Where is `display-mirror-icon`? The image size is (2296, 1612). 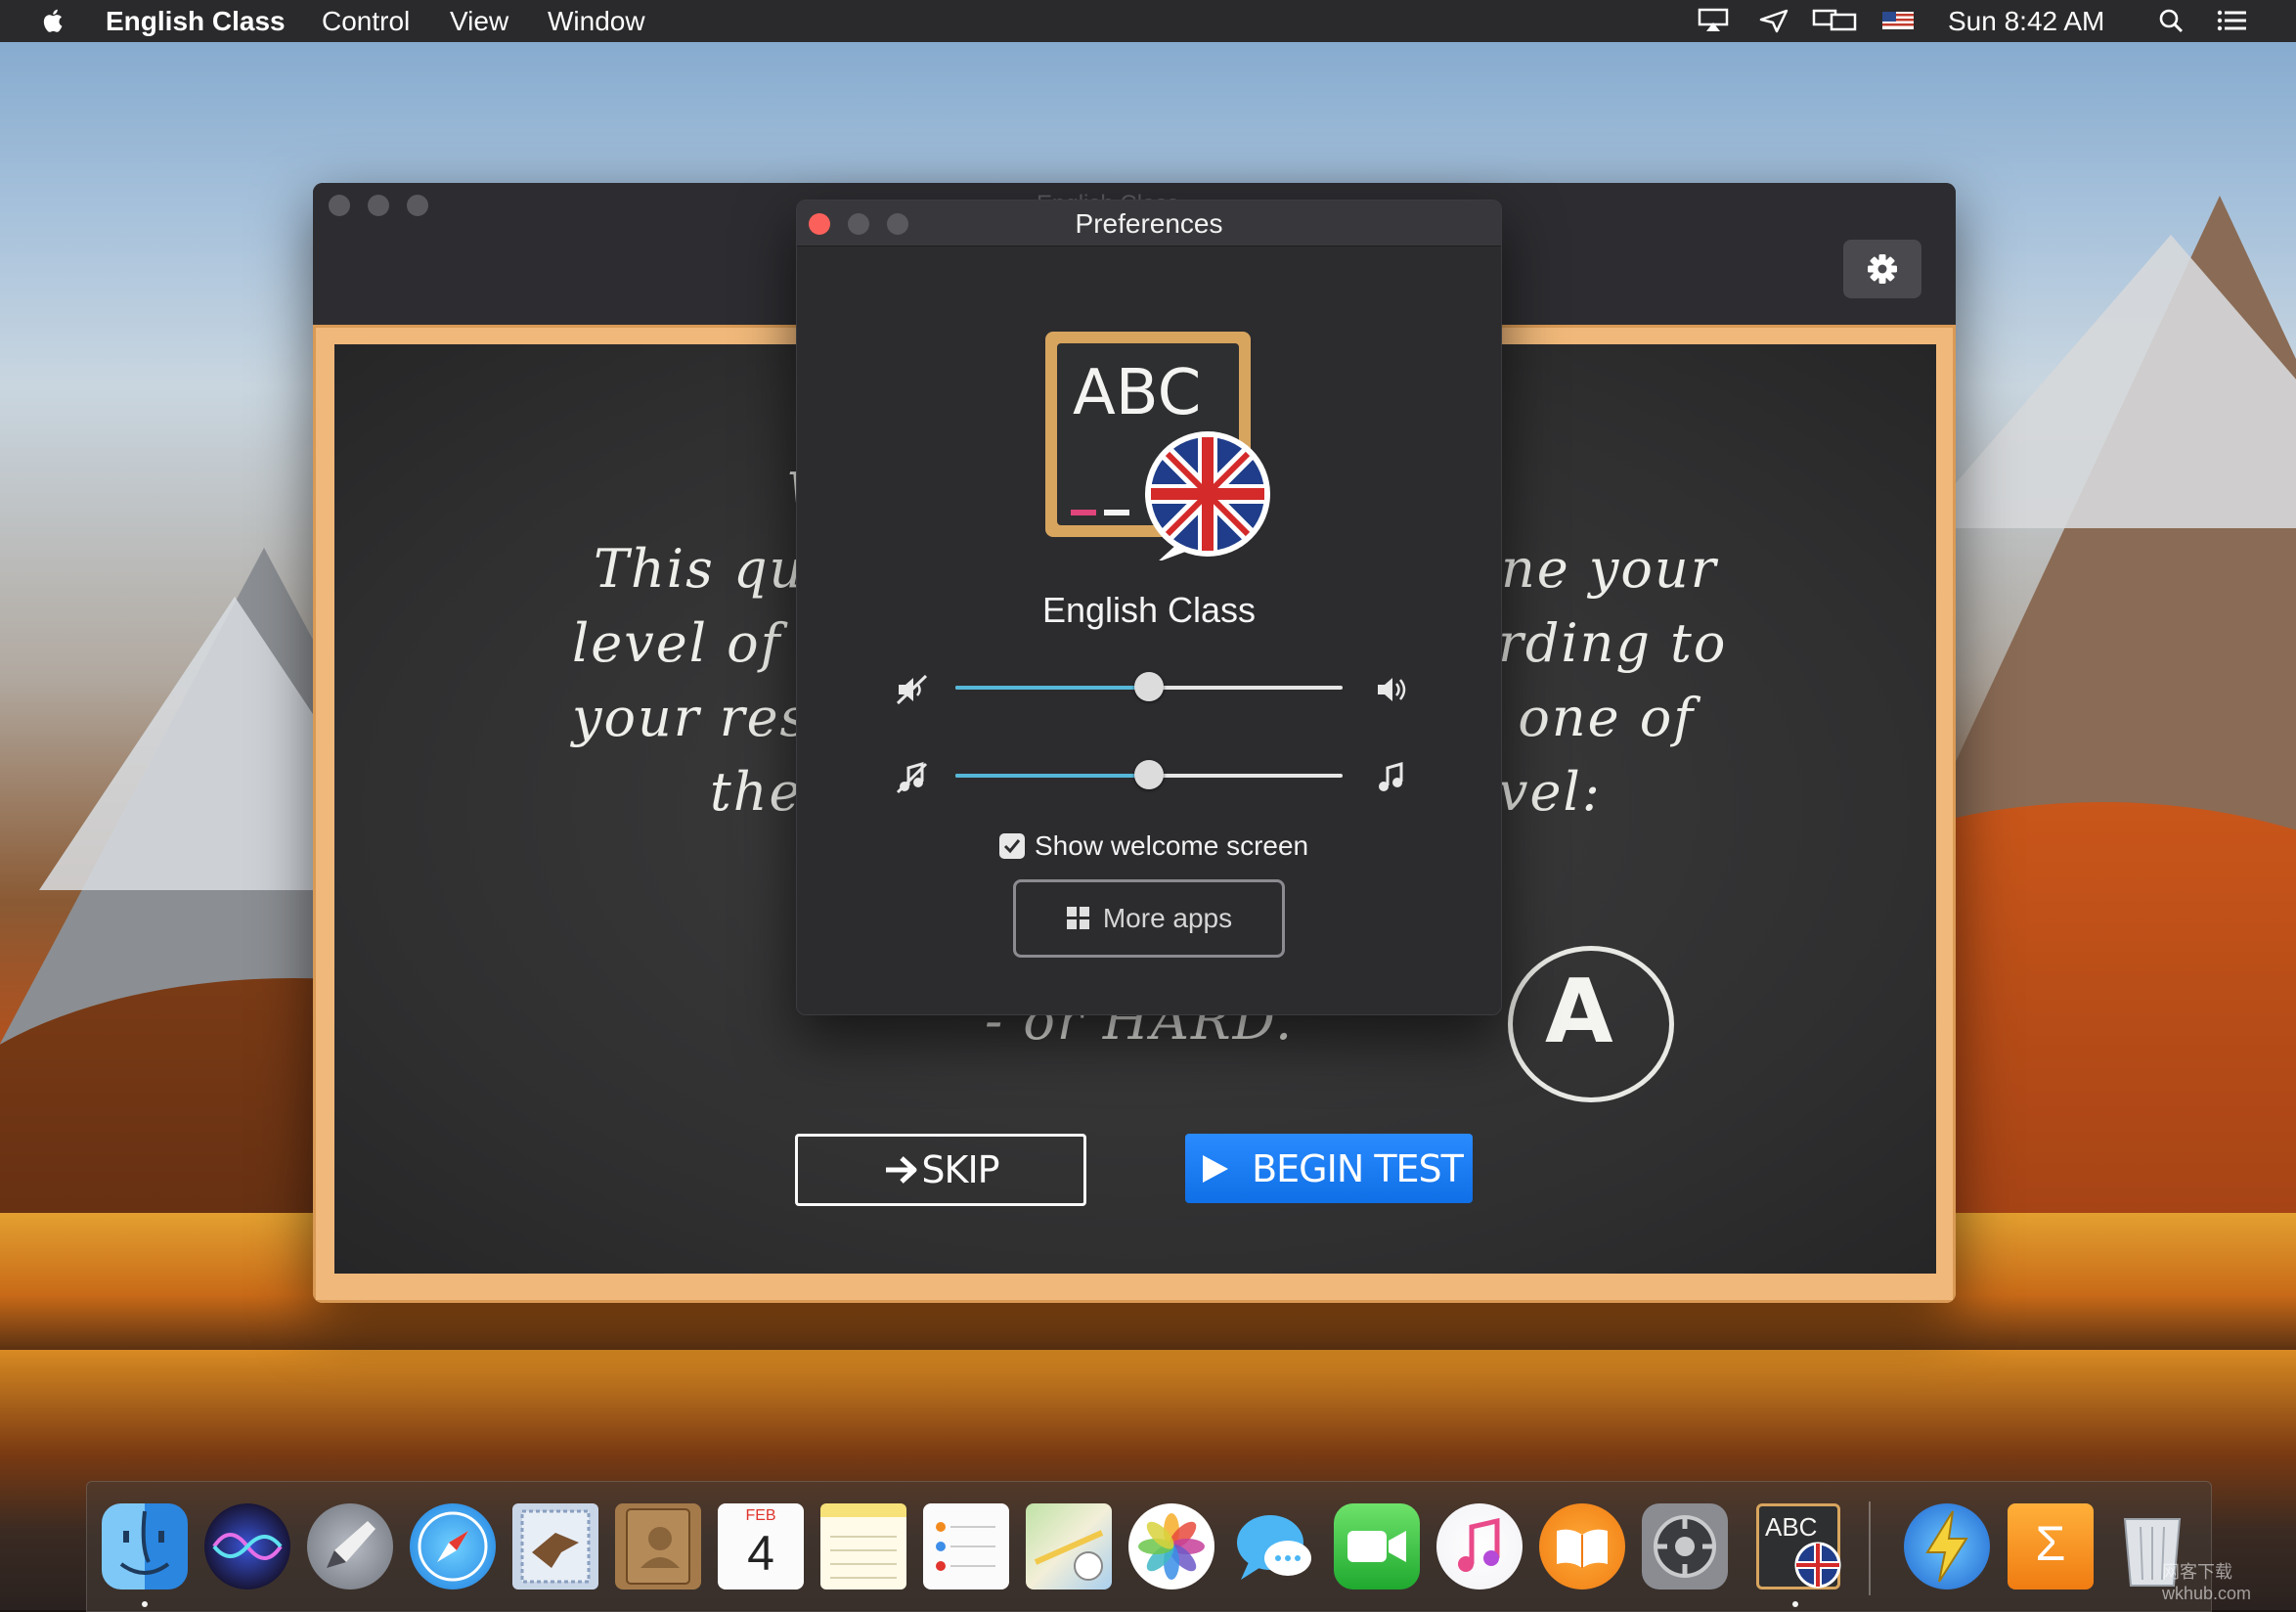
display-mirror-icon is located at coordinates (1835, 20).